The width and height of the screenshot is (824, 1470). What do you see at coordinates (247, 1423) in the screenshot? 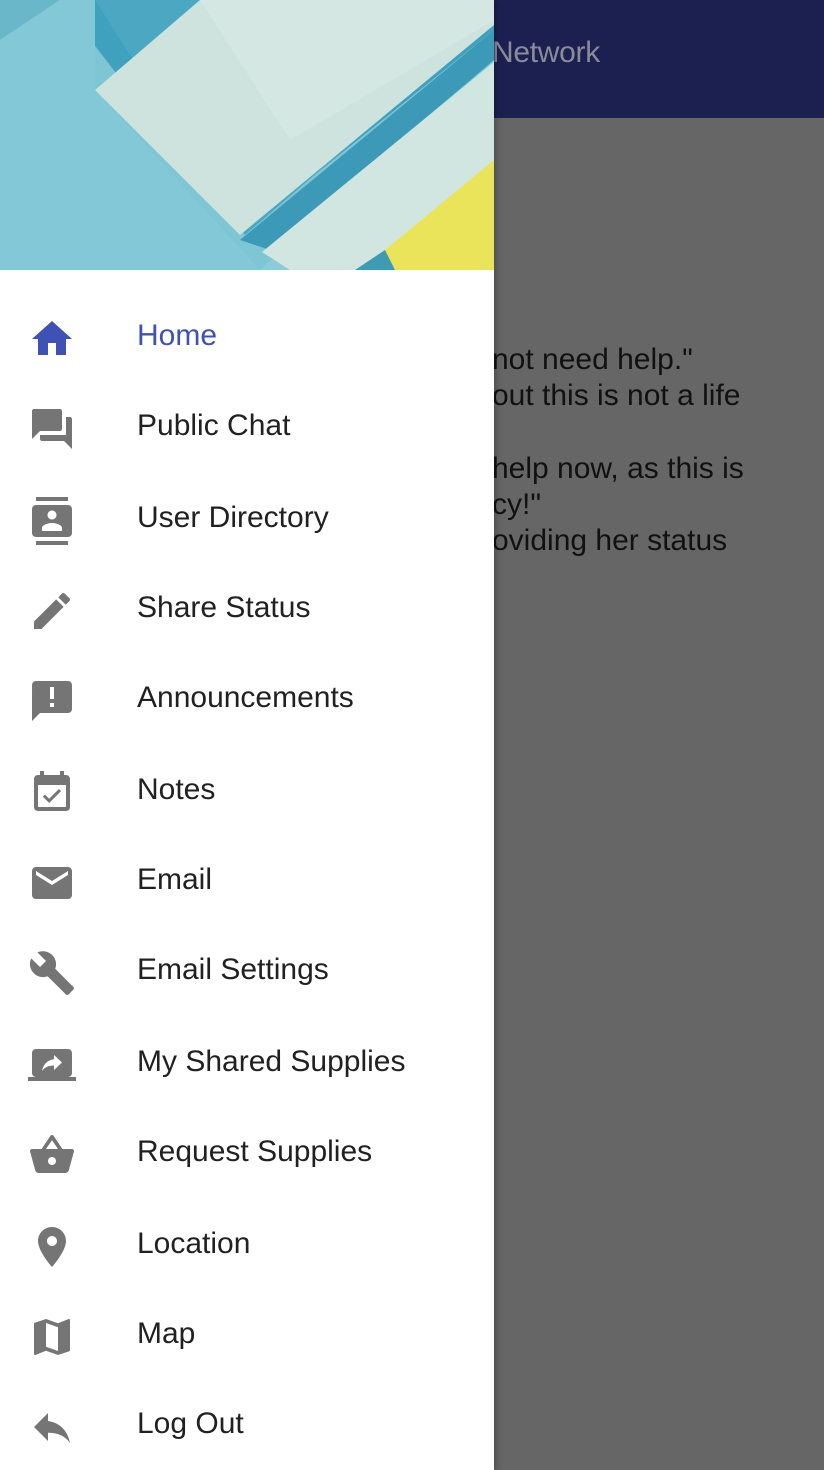
I see `menu-item-log-out: Log Out` at bounding box center [247, 1423].